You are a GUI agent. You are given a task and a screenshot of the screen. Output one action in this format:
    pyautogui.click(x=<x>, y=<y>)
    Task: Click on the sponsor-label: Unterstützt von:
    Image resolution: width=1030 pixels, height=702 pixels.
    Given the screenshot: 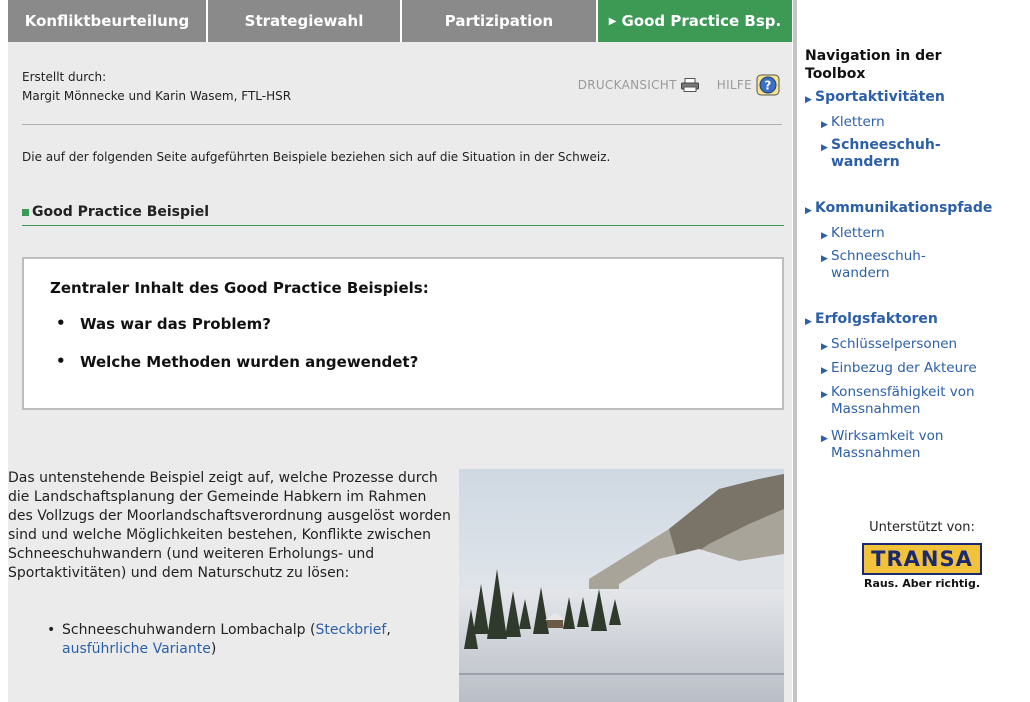 What is the action you would take?
    pyautogui.click(x=922, y=527)
    